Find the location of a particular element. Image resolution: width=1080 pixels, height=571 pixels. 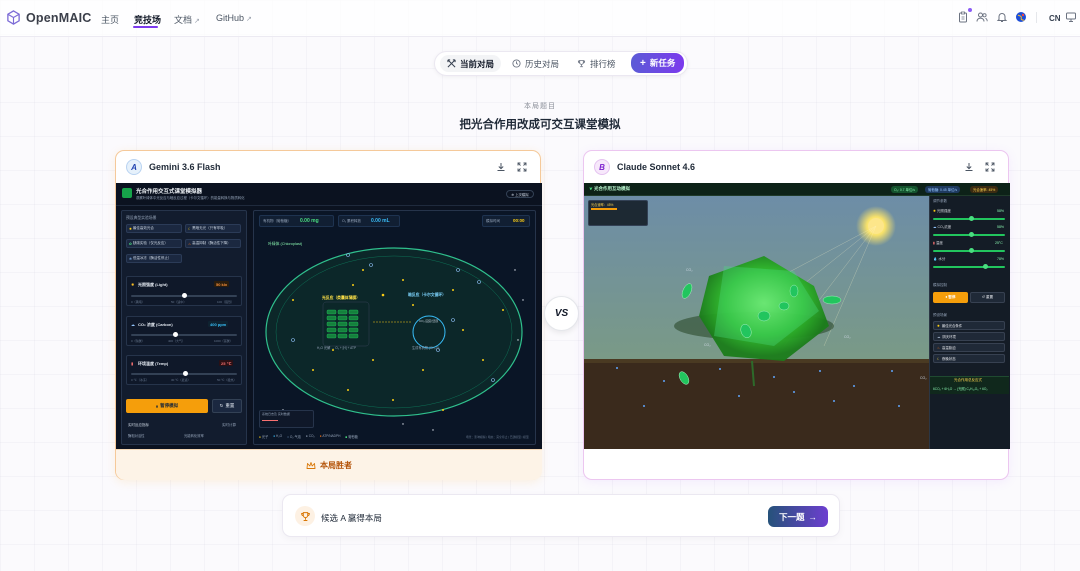

rate-overlay-bar is located at coordinates (604, 209).